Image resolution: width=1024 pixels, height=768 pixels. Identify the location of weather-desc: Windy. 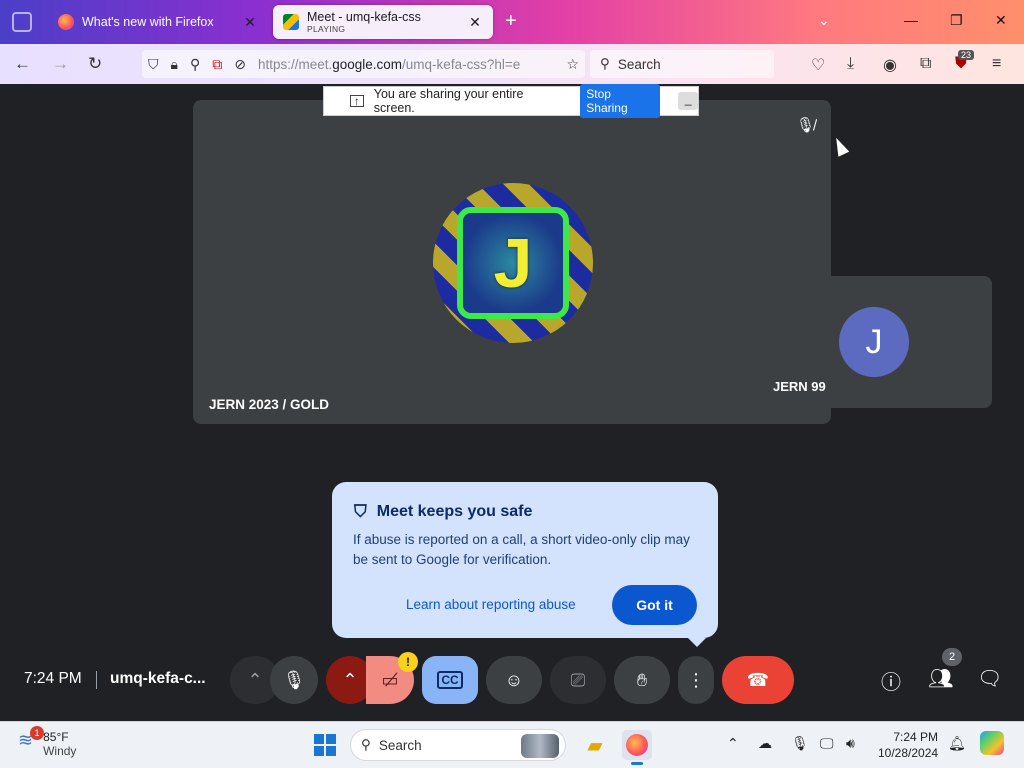
(60, 751).